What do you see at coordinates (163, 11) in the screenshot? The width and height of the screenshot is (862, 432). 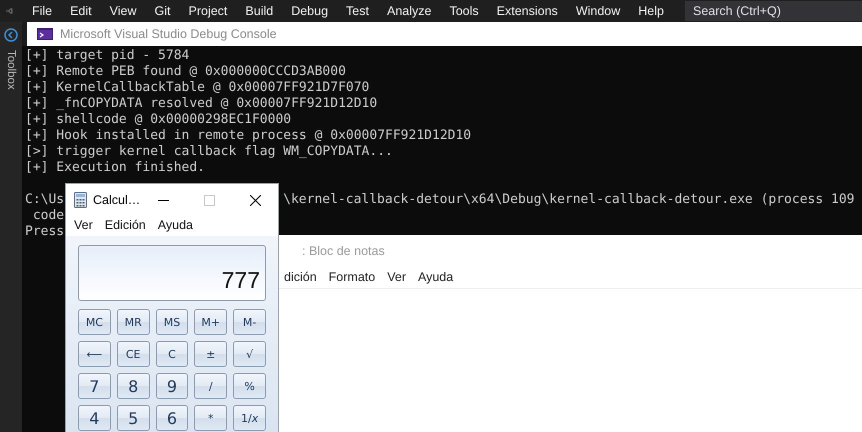 I see `menu-item: Git` at bounding box center [163, 11].